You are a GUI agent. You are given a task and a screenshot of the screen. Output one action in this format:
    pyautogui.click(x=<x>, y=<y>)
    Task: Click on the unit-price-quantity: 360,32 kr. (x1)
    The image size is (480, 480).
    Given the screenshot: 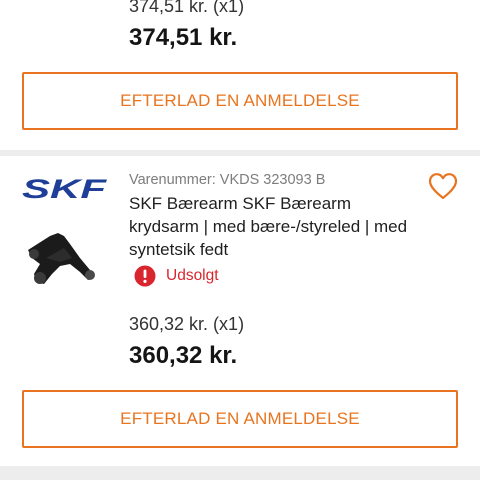 What is the action you would take?
    pyautogui.click(x=187, y=324)
    